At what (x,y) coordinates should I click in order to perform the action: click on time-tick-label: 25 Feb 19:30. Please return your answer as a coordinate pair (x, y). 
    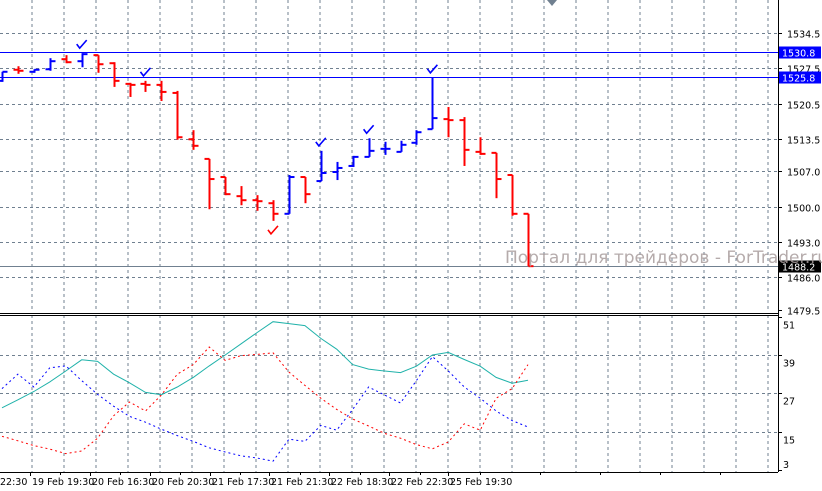
    Looking at the image, I should click on (481, 482).